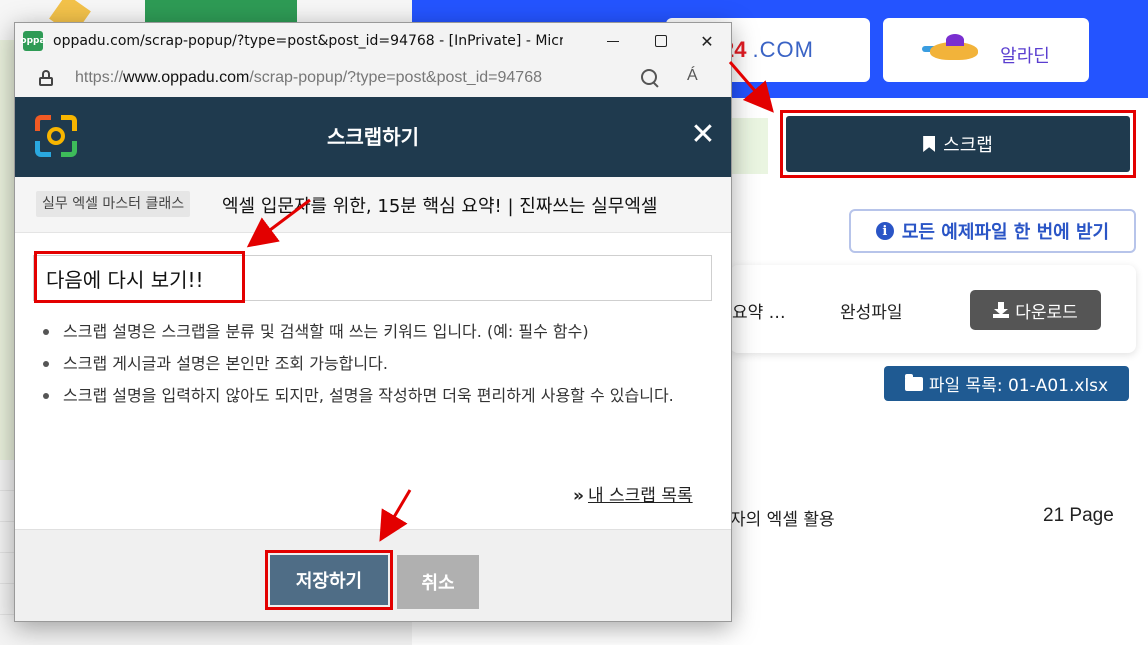 The width and height of the screenshot is (1148, 645). I want to click on minimize-icon, so click(613, 41).